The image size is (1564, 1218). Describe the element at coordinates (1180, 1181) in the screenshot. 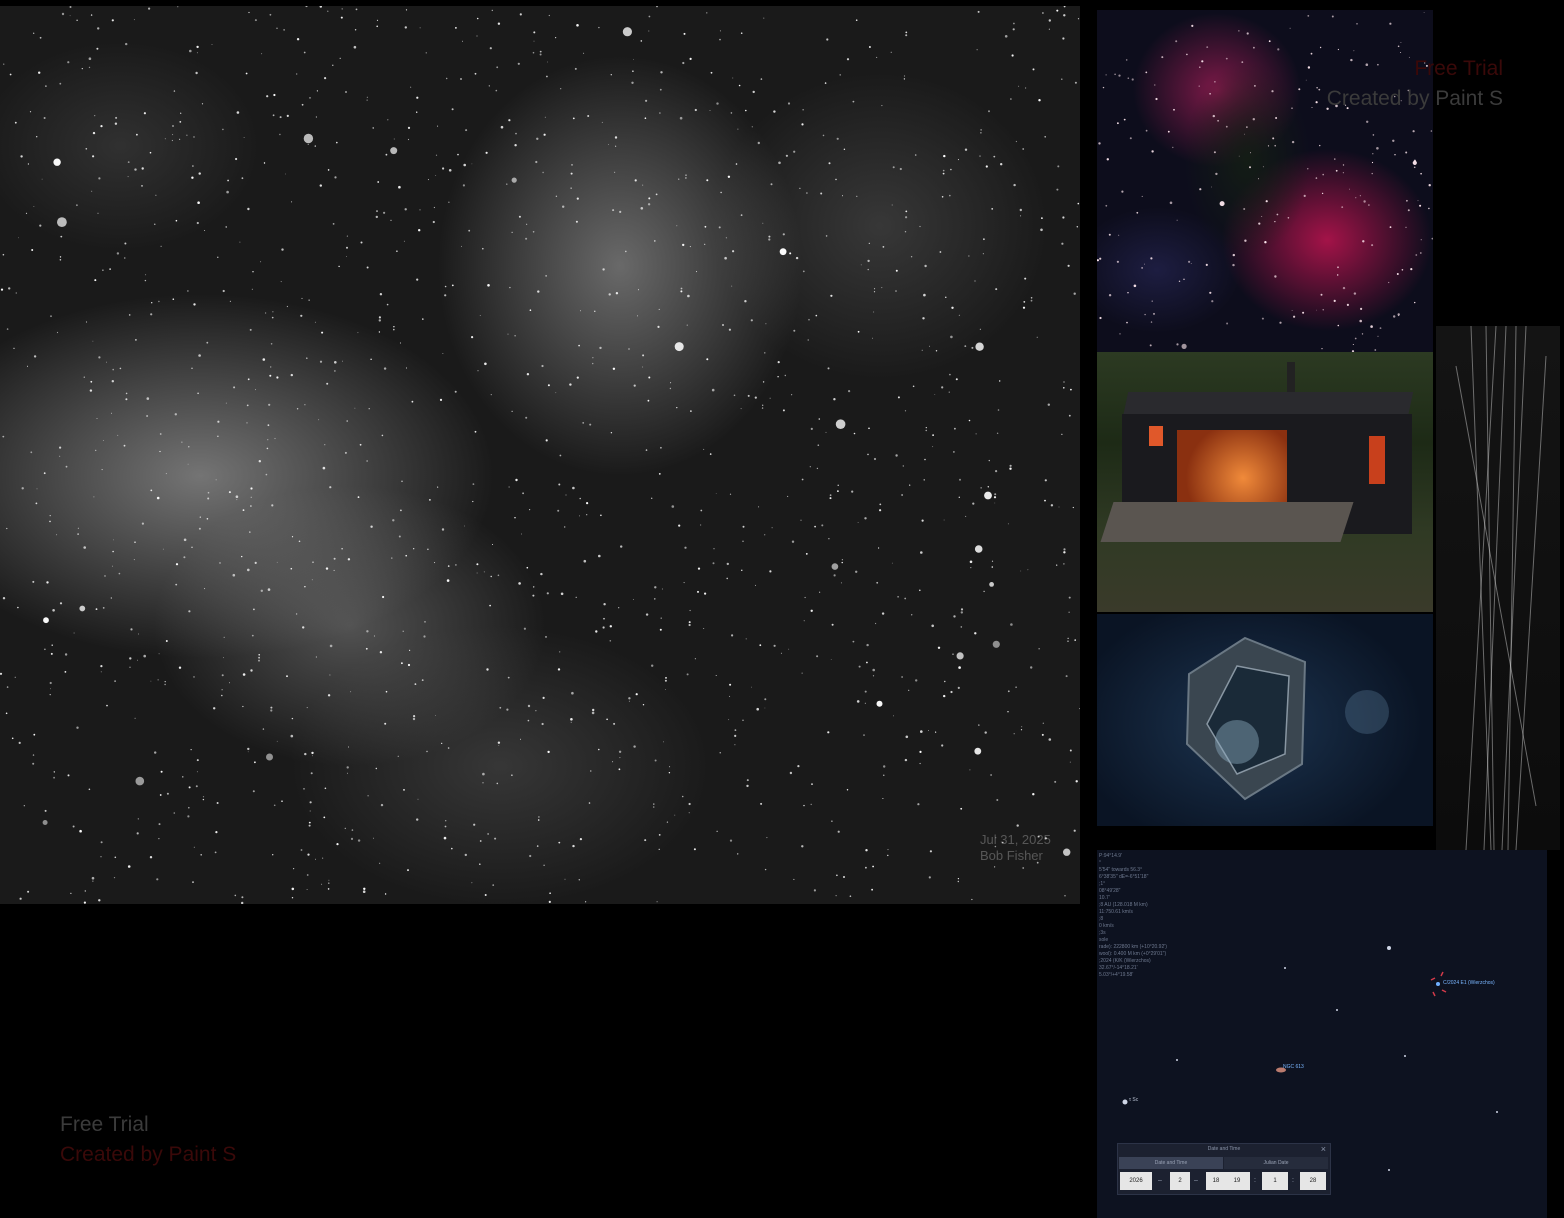

I see `month-spinbox: 2` at that location.